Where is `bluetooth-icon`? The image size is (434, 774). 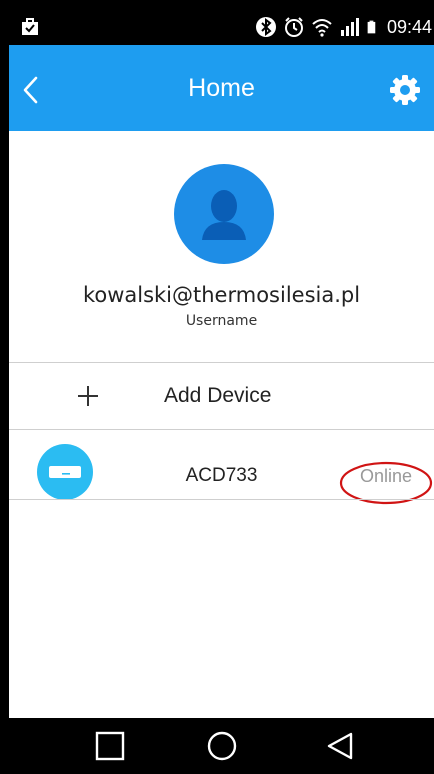 bluetooth-icon is located at coordinates (265, 27).